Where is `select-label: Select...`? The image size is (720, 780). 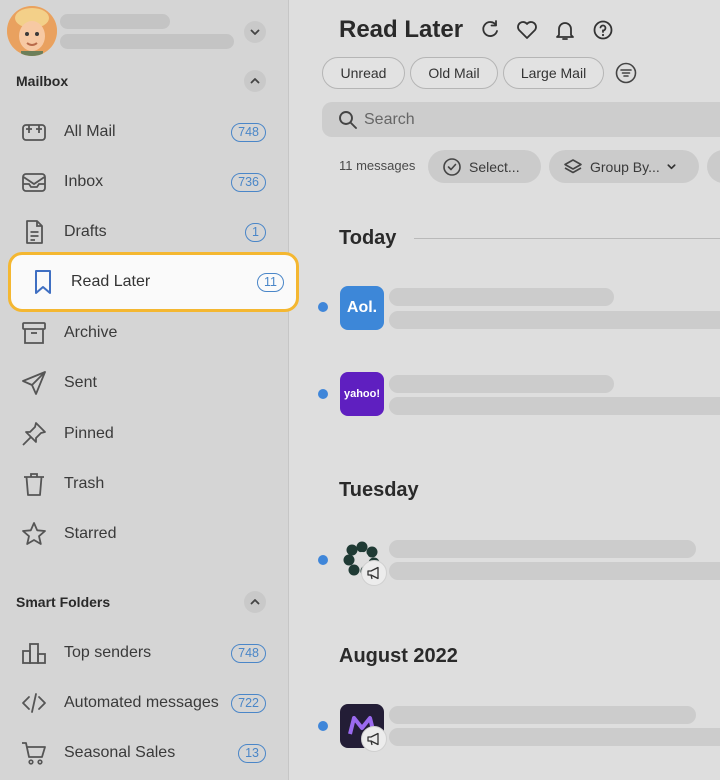
select-label: Select... is located at coordinates (494, 166).